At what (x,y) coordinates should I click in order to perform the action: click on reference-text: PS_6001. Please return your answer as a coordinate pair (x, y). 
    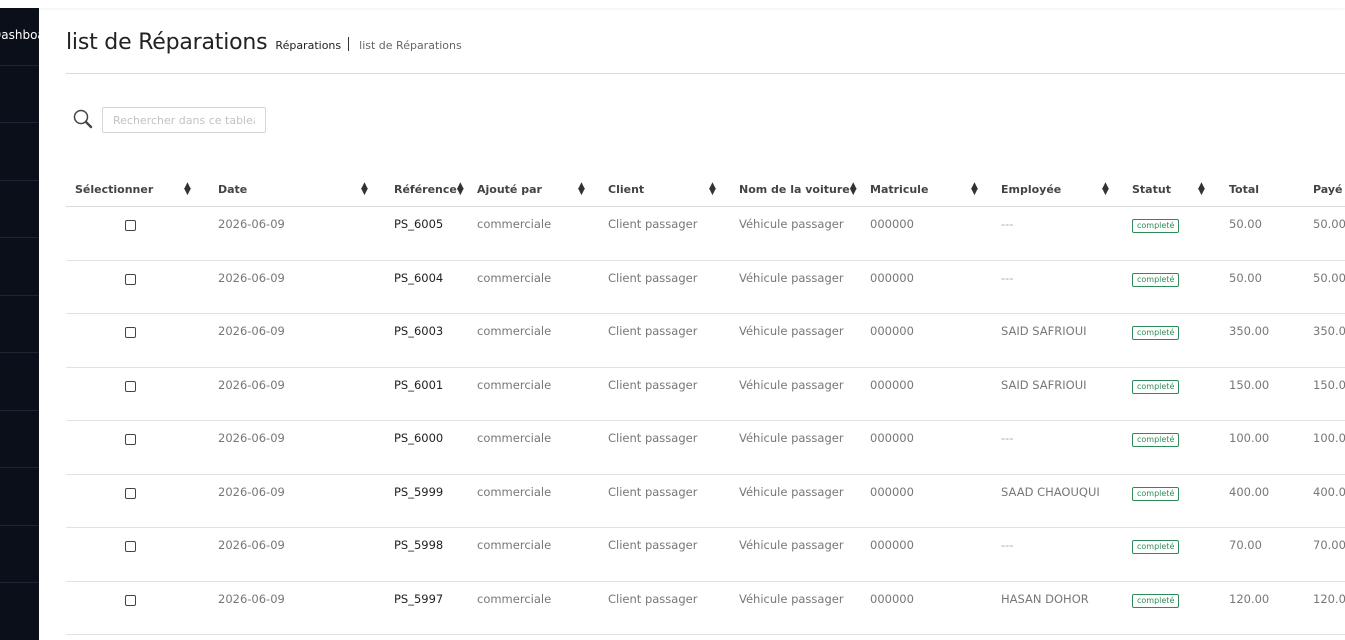
    Looking at the image, I should click on (419, 384).